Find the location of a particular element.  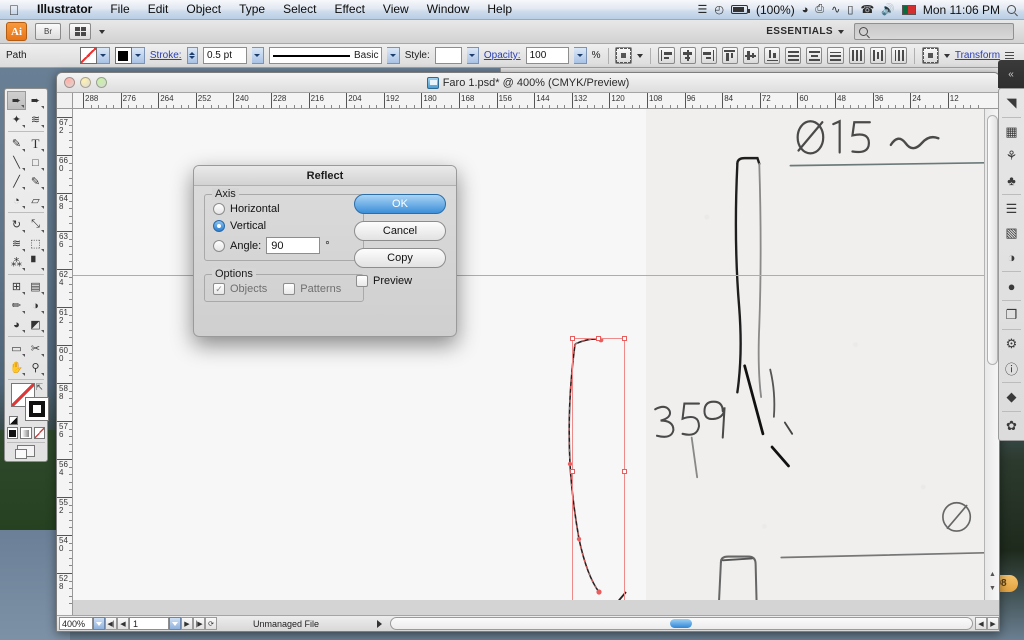

selection-tool: ➨ is located at coordinates (16, 100).